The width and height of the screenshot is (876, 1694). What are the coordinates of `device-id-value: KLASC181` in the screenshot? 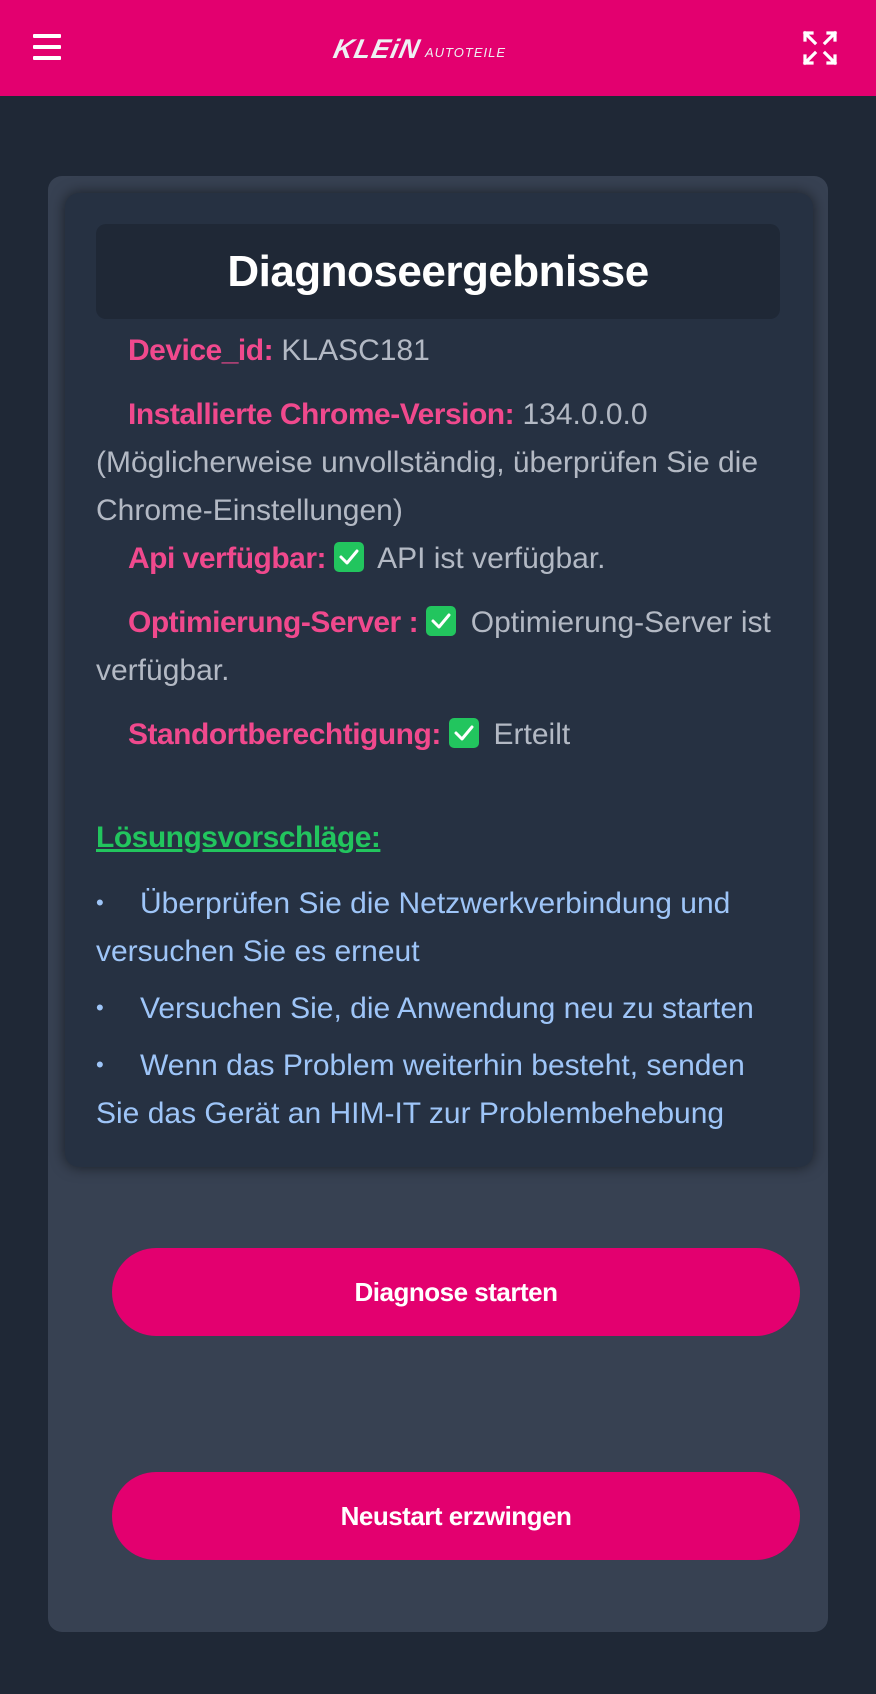 It's located at (355, 350).